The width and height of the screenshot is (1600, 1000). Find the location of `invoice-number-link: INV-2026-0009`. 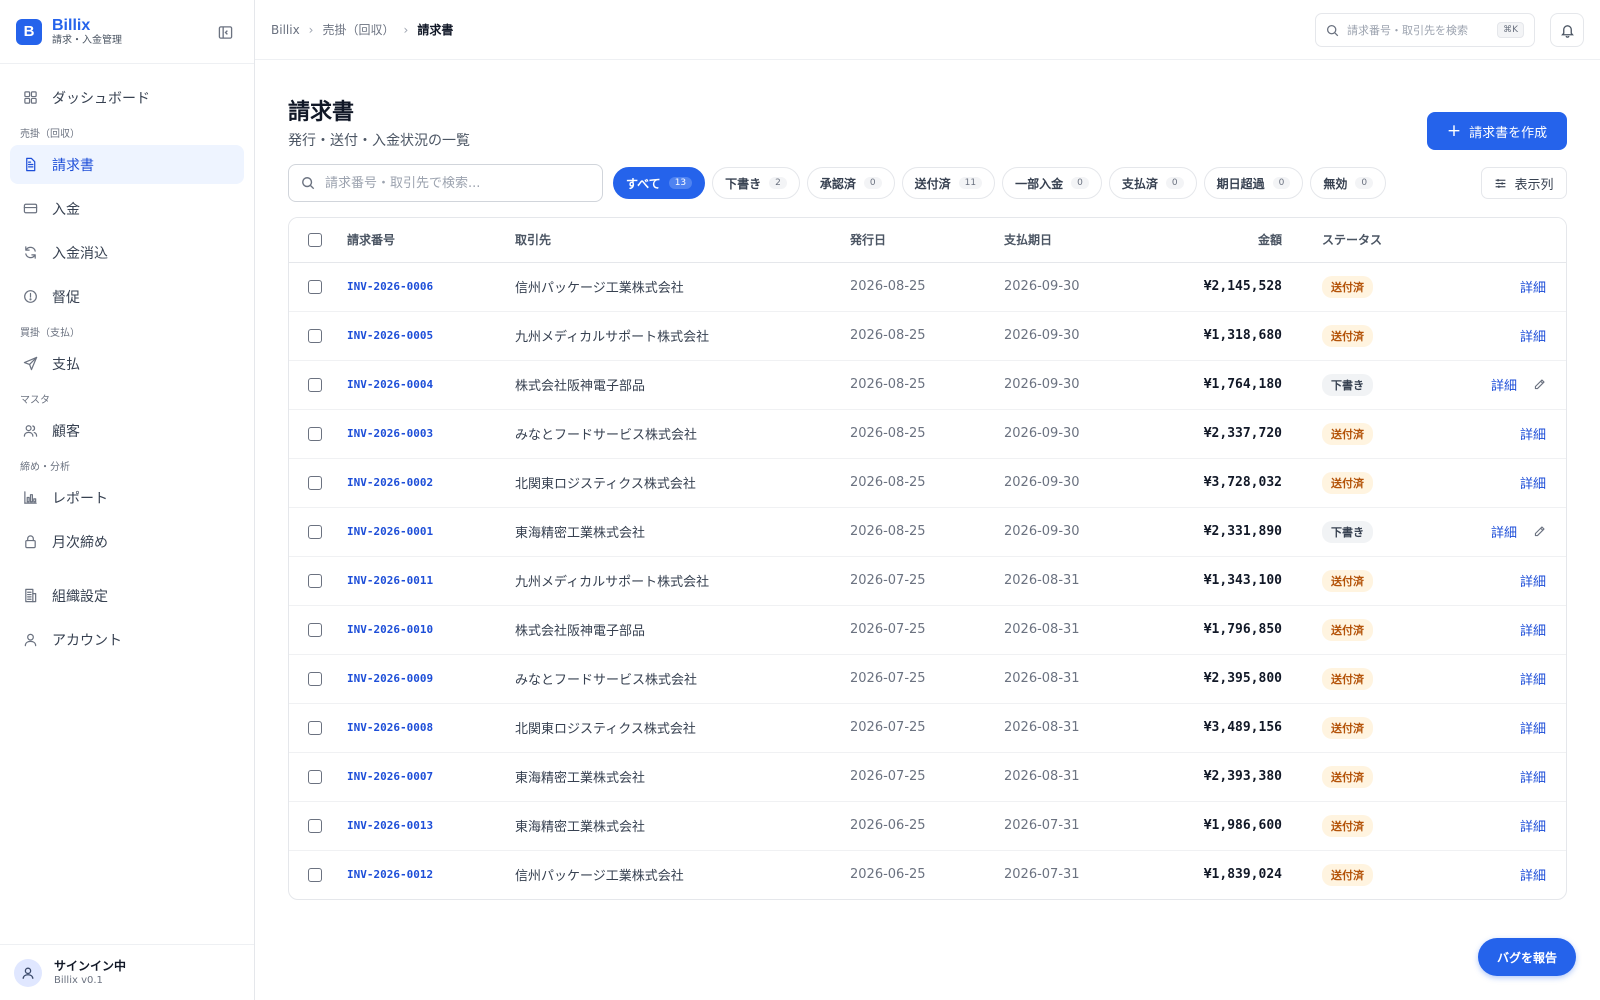

invoice-number-link: INV-2026-0009 is located at coordinates (390, 678).